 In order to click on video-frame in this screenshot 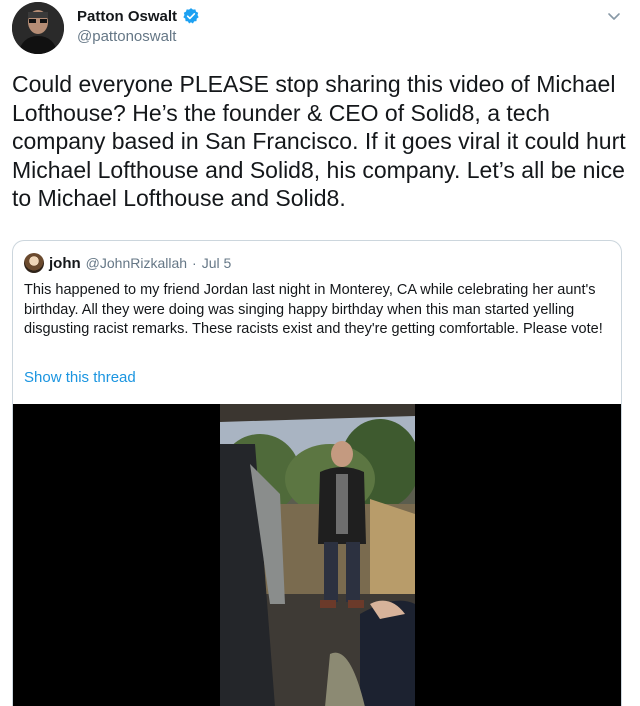, I will do `click(317, 555)`.